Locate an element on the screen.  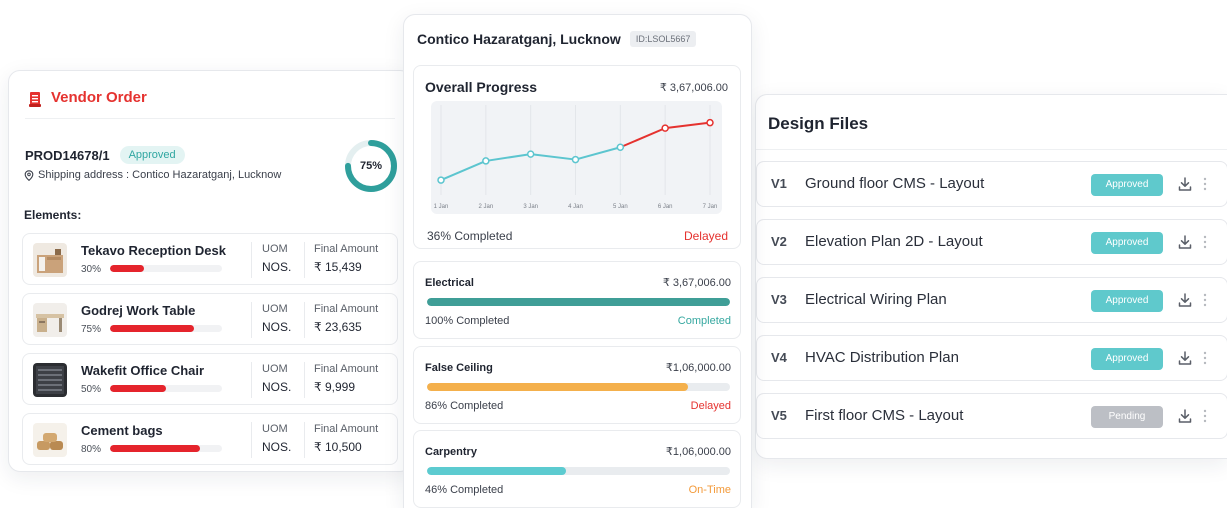
list-item: V2 Elevation Plan 2D - Layout Approved is located at coordinates (991, 242).